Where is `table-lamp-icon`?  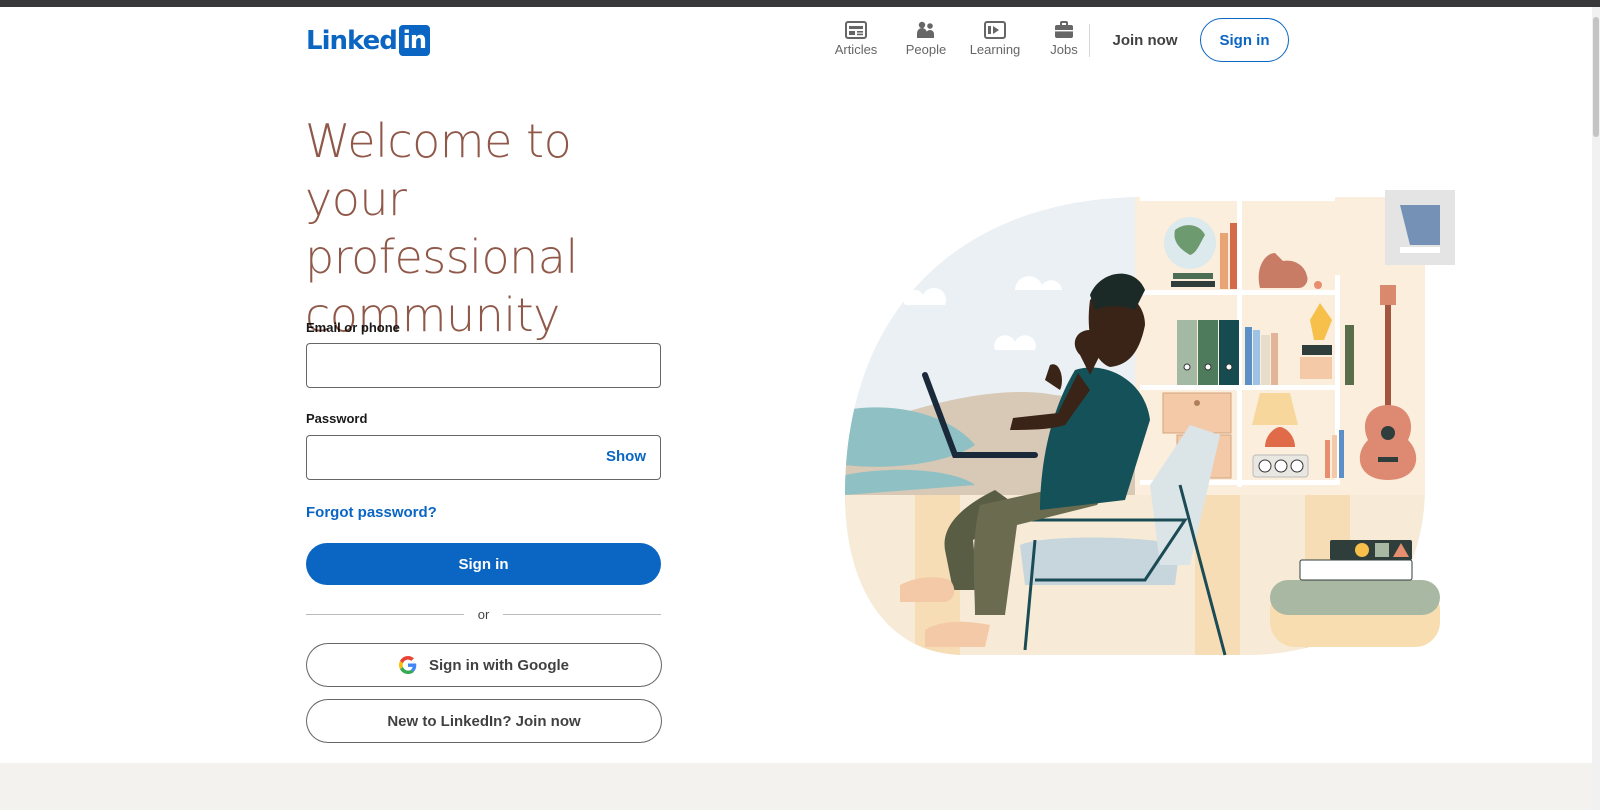 table-lamp-icon is located at coordinates (1275, 409).